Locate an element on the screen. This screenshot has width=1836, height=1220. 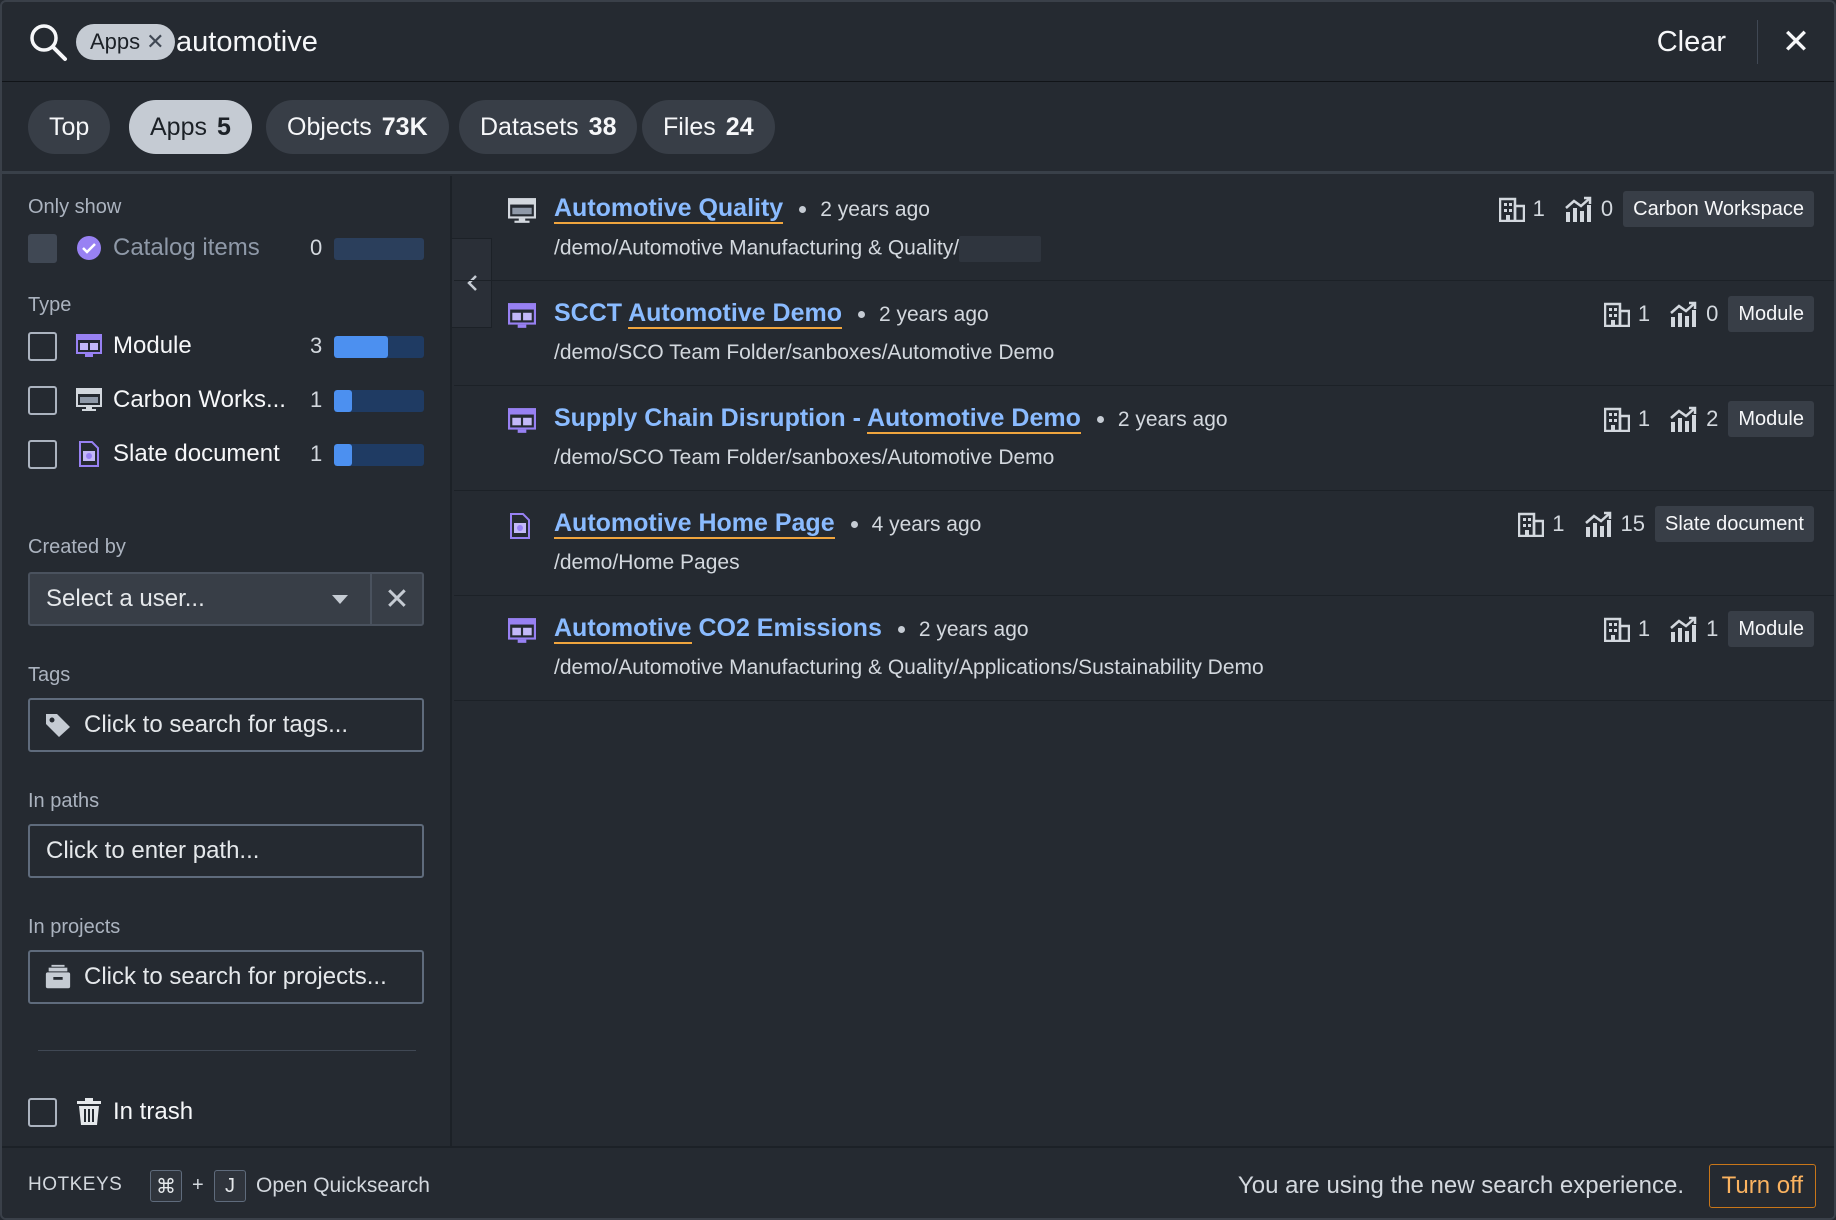
tab-label: Objects is located at coordinates (329, 126).